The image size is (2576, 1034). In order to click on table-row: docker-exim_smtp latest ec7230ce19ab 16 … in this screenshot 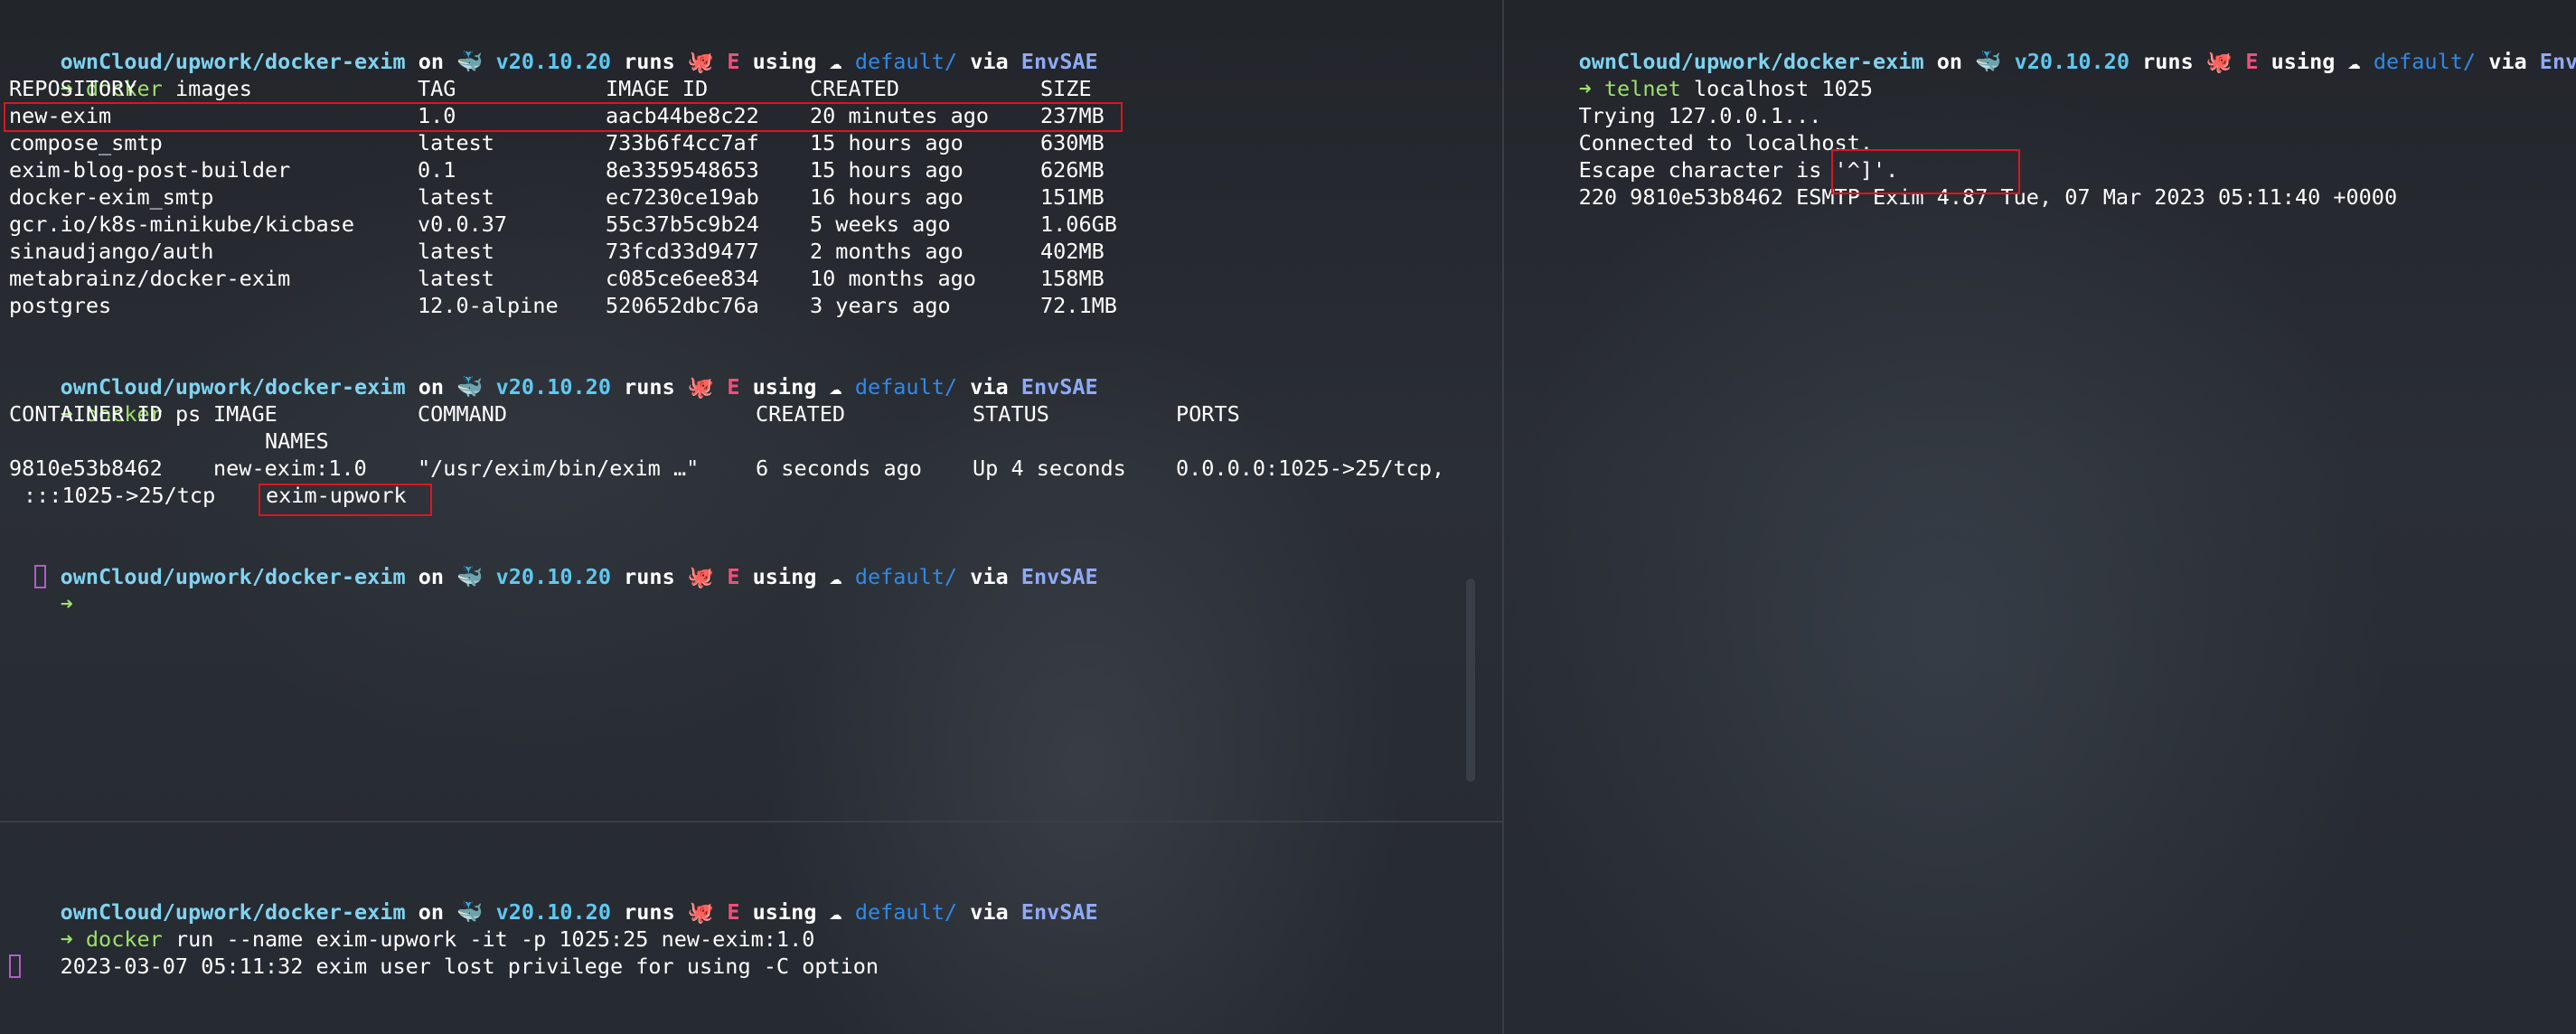, I will do `click(732, 197)`.